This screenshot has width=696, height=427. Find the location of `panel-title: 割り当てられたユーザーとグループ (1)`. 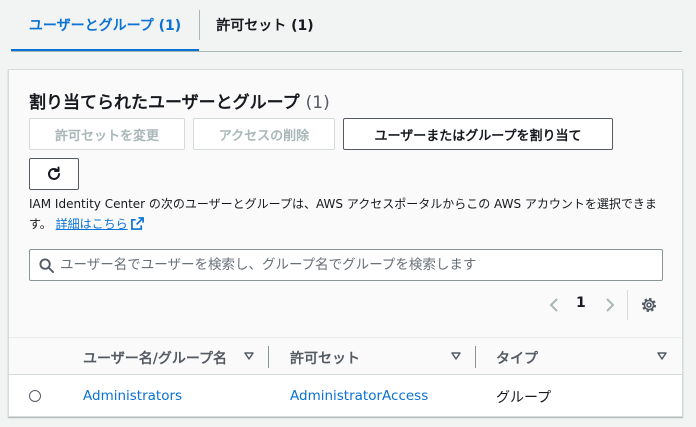

panel-title: 割り当てられたユーザーとグループ (1) is located at coordinates (179, 100).